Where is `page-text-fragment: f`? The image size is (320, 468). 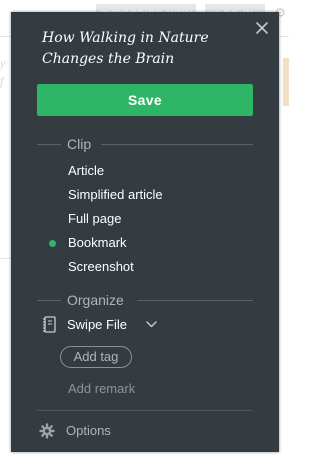
page-text-fragment: f is located at coordinates (2, 81).